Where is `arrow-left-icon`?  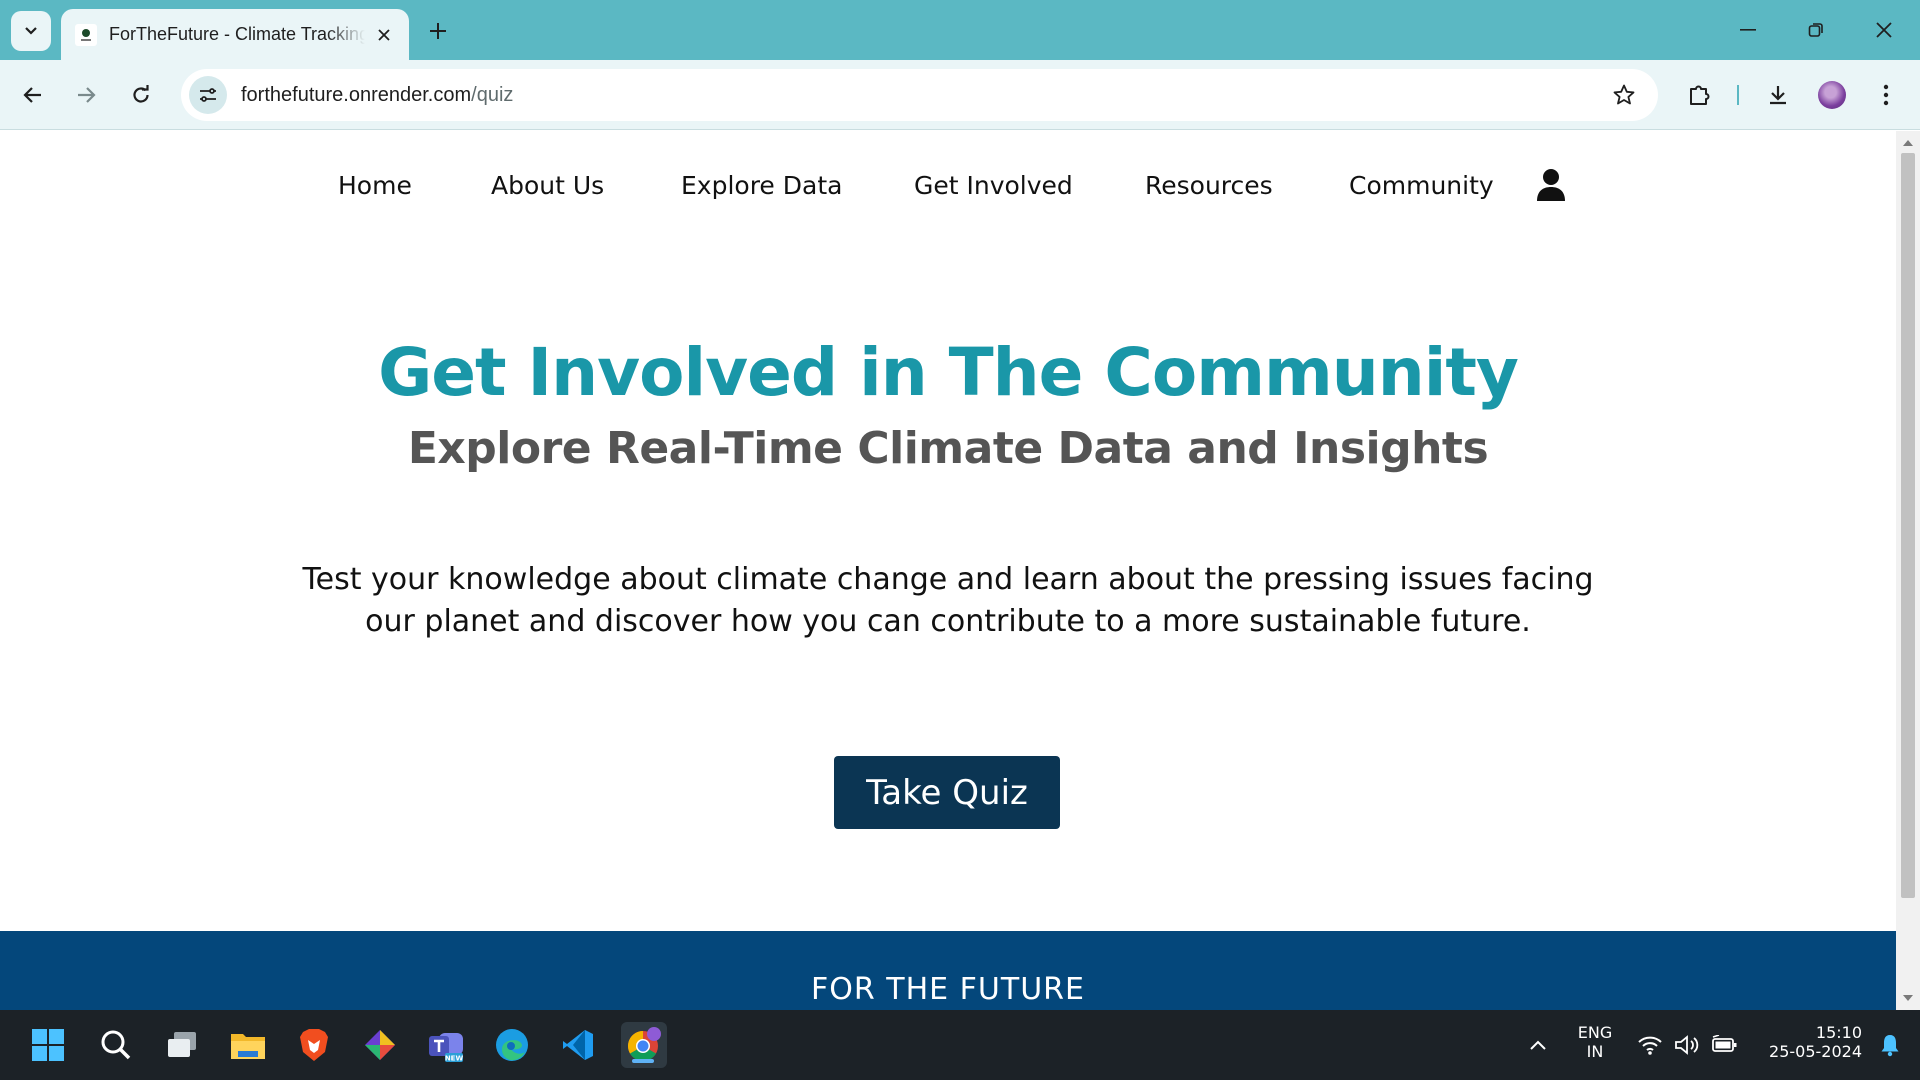 arrow-left-icon is located at coordinates (32, 95).